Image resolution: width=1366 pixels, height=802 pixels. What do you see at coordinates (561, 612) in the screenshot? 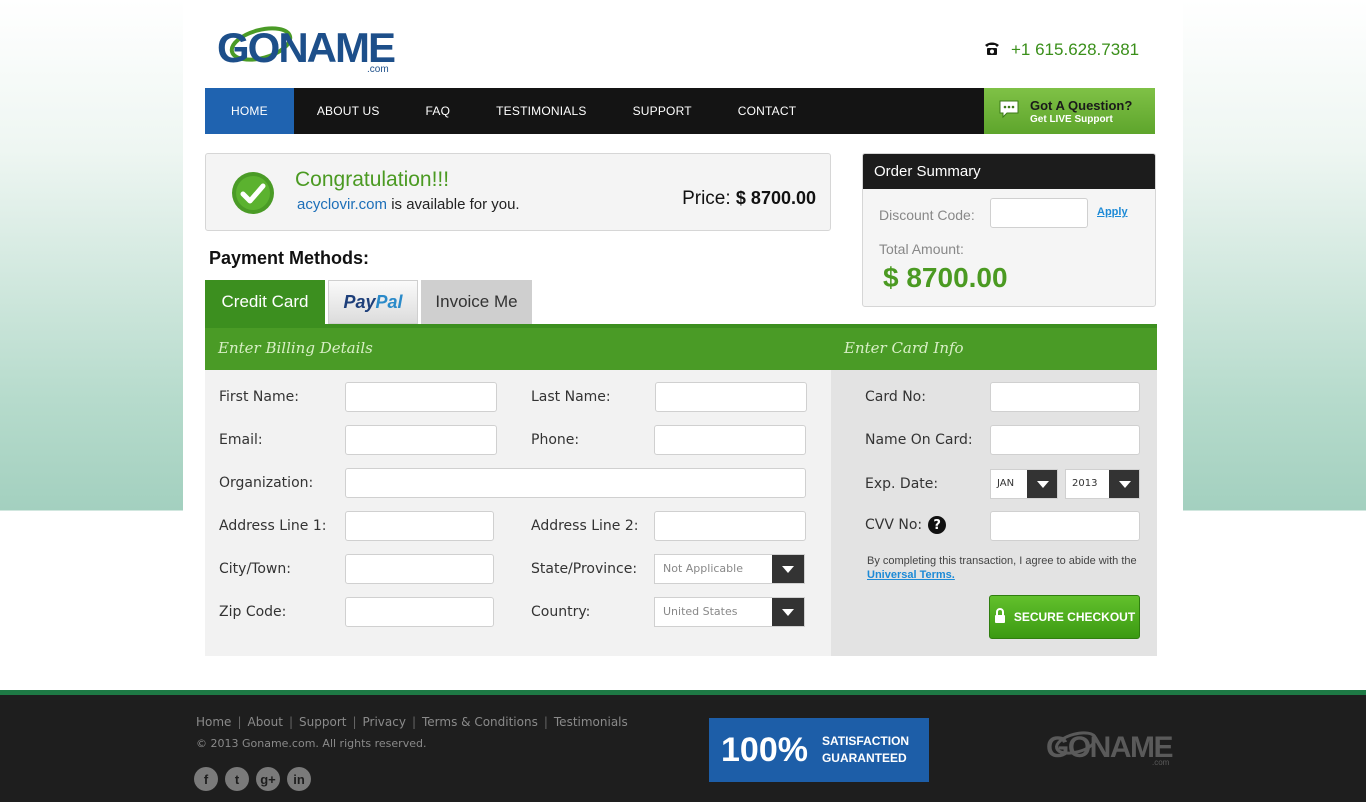
I see `country-label: Country:` at bounding box center [561, 612].